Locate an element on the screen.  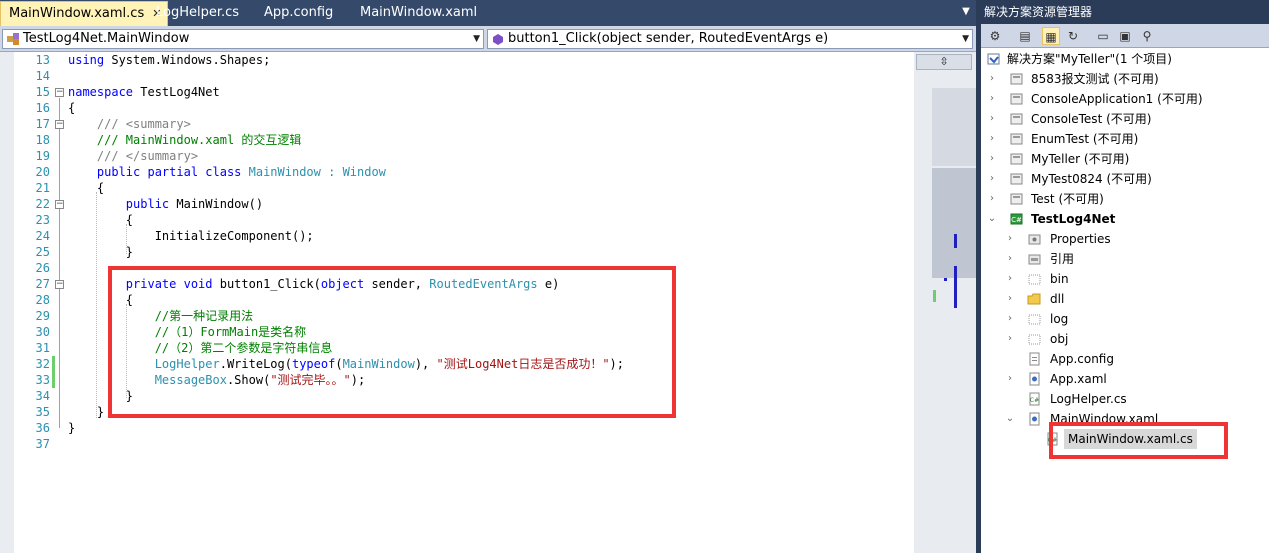
xml-doc-prefix: /// is located at coordinates (97, 124).